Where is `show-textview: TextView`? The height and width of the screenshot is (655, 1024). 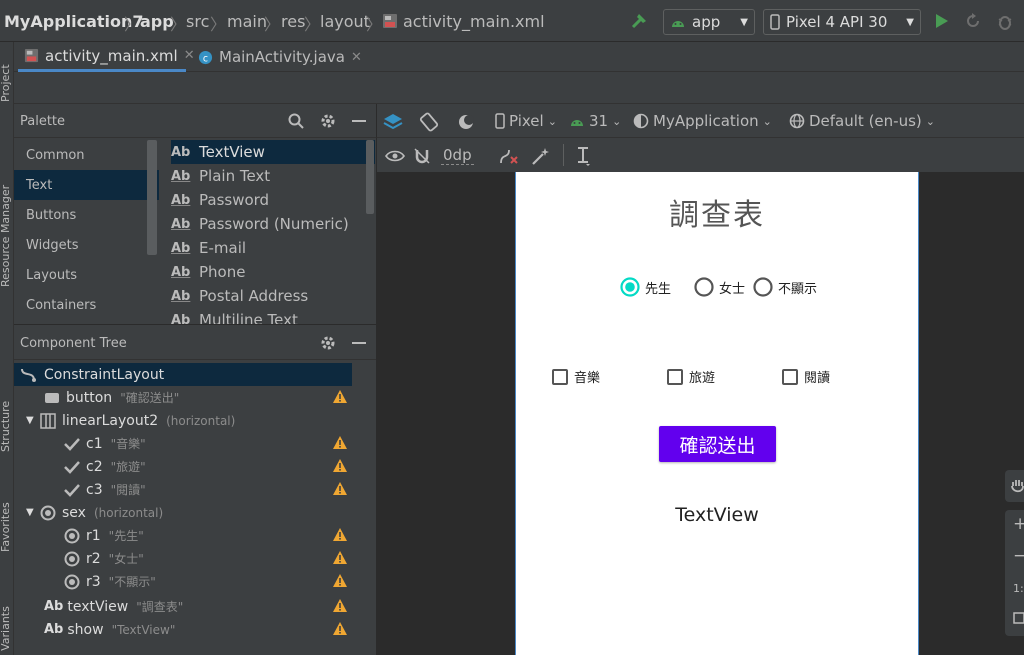 show-textview: TextView is located at coordinates (717, 515).